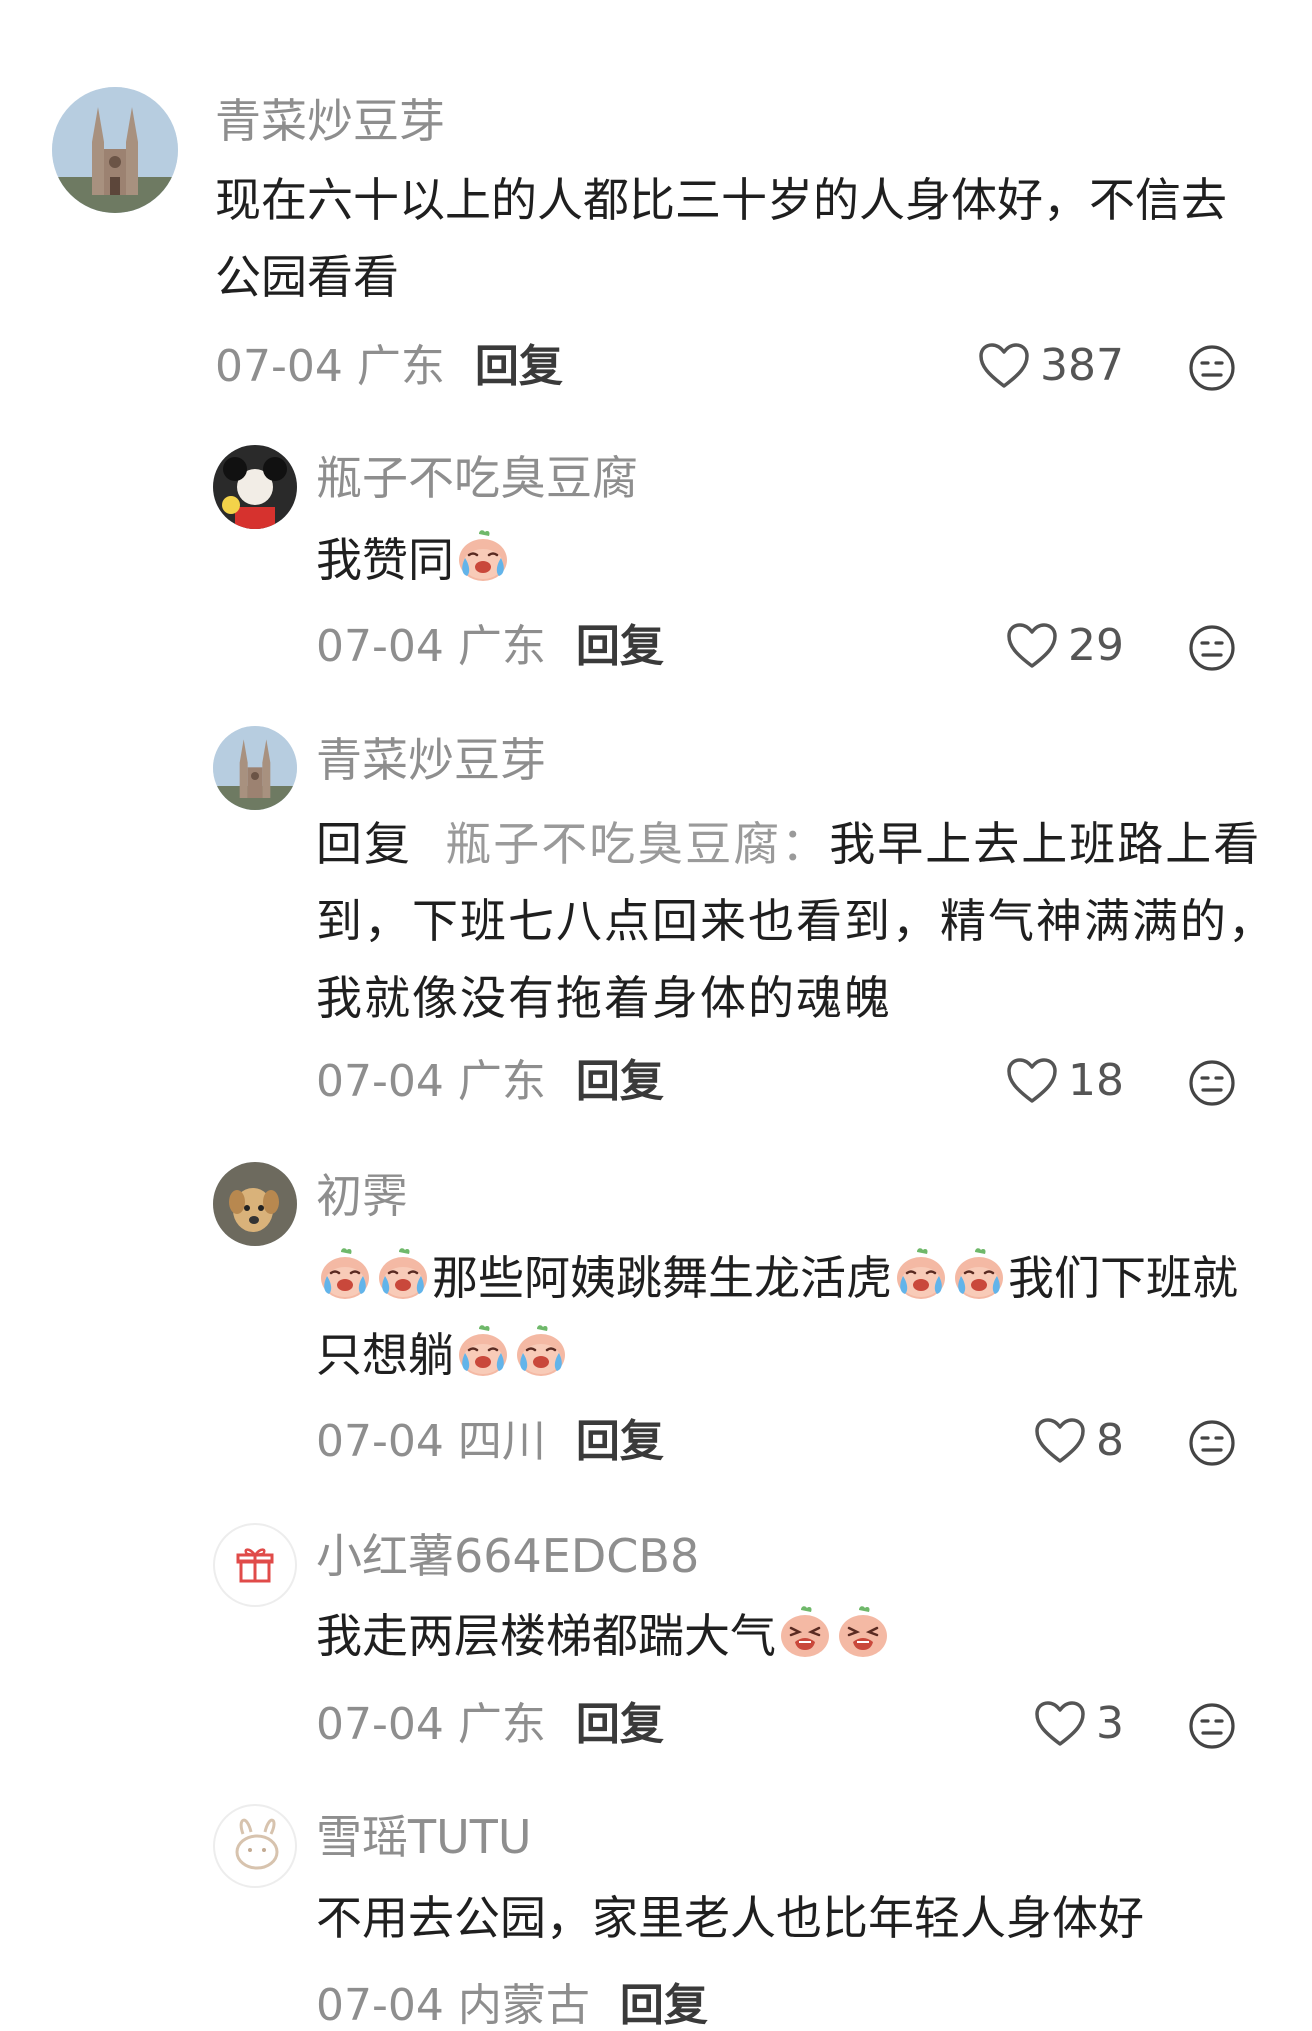  What do you see at coordinates (501, 1441) in the screenshot?
I see `comment-location: 四川` at bounding box center [501, 1441].